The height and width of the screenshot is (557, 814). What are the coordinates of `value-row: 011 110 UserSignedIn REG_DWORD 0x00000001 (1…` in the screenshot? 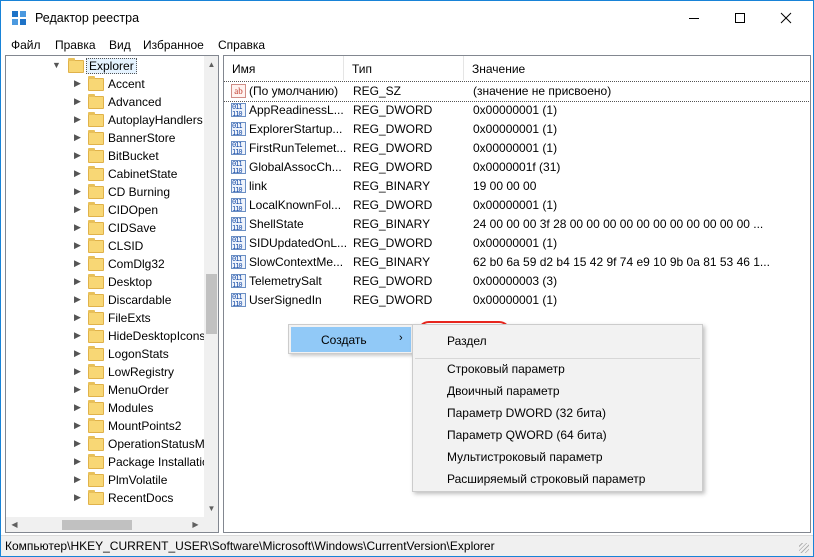 It's located at (517, 300).